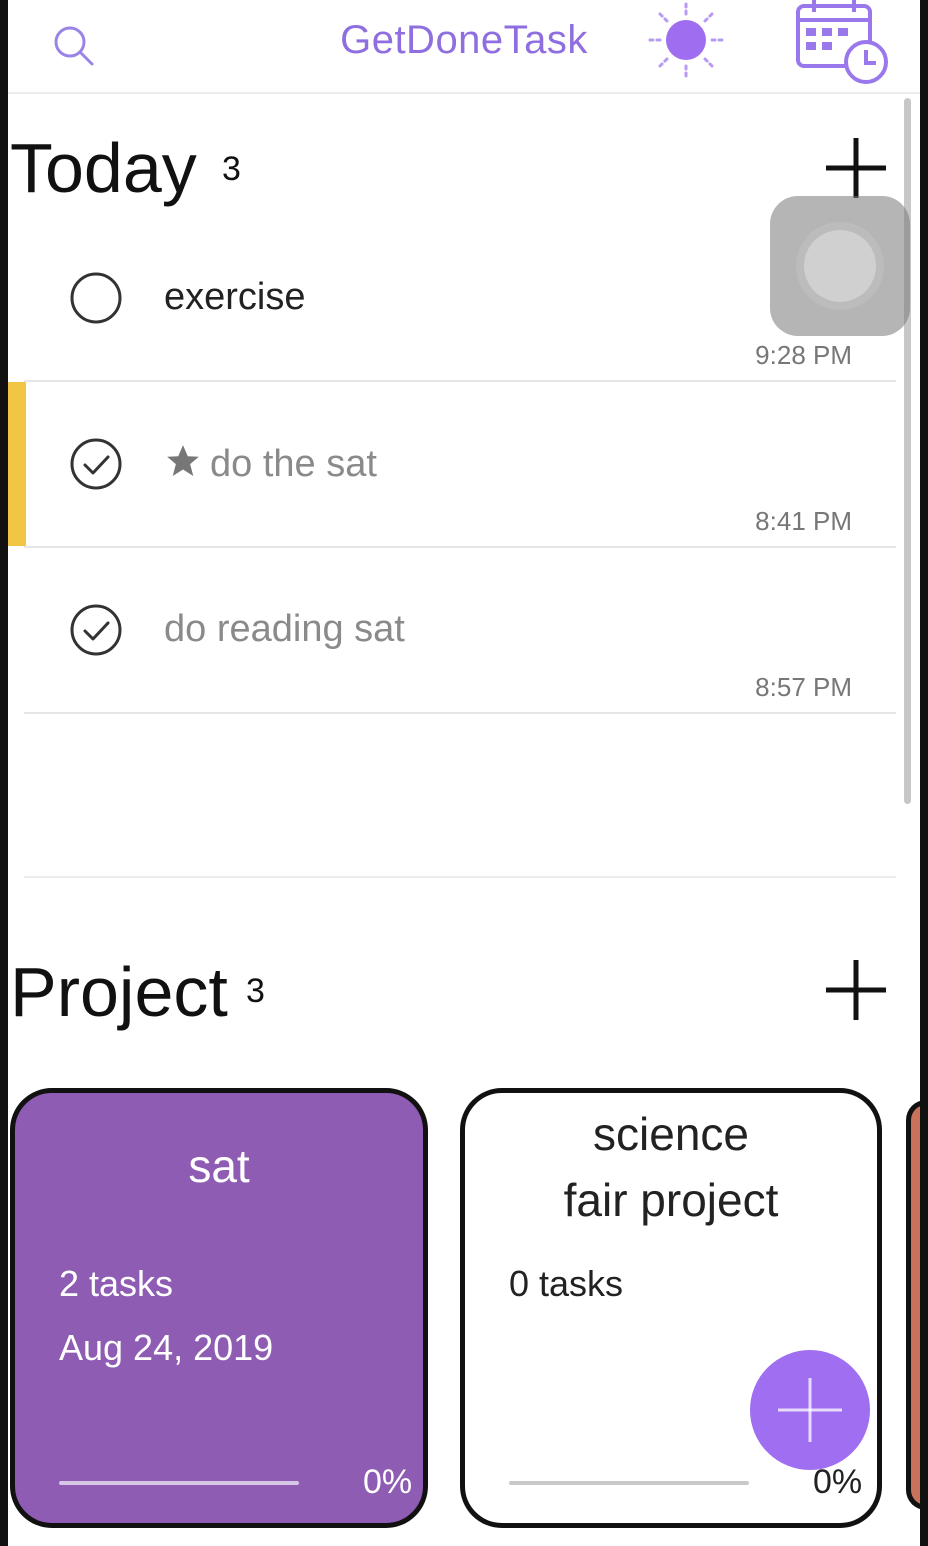 The width and height of the screenshot is (928, 1546). I want to click on today-count: 3, so click(231, 169).